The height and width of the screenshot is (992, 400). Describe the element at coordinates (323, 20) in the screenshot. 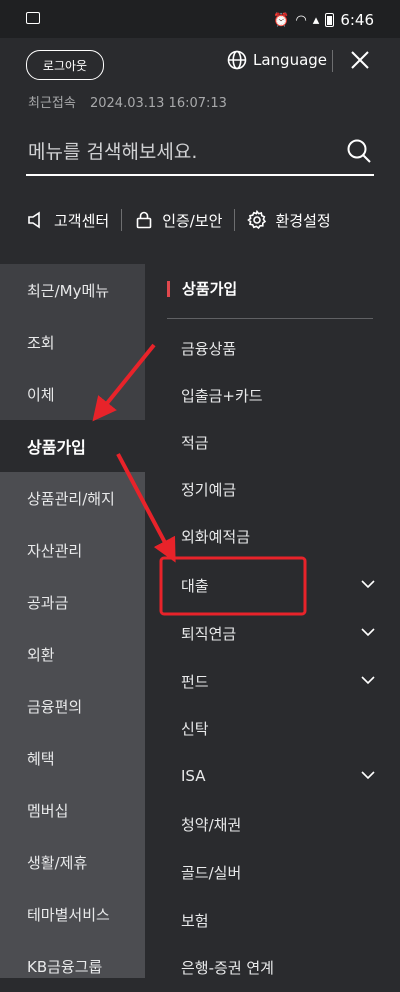

I see `status-icons: ⏰ ◠ ▴ 6:46` at that location.